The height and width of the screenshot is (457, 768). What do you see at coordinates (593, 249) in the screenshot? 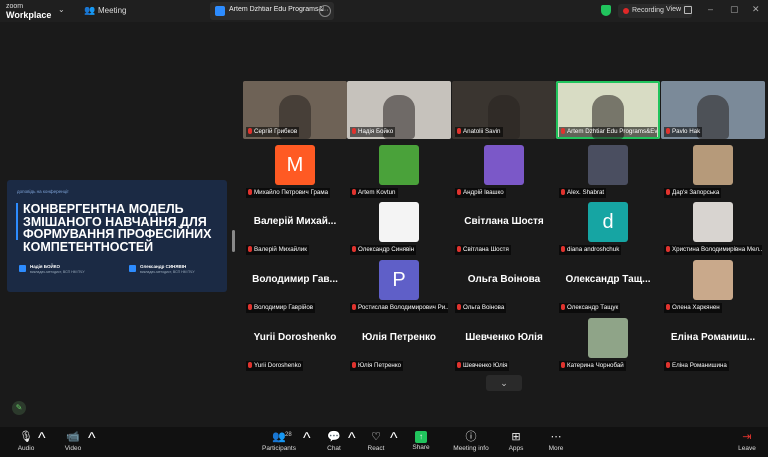
I see `participant-name: diana androshchuk` at bounding box center [593, 249].